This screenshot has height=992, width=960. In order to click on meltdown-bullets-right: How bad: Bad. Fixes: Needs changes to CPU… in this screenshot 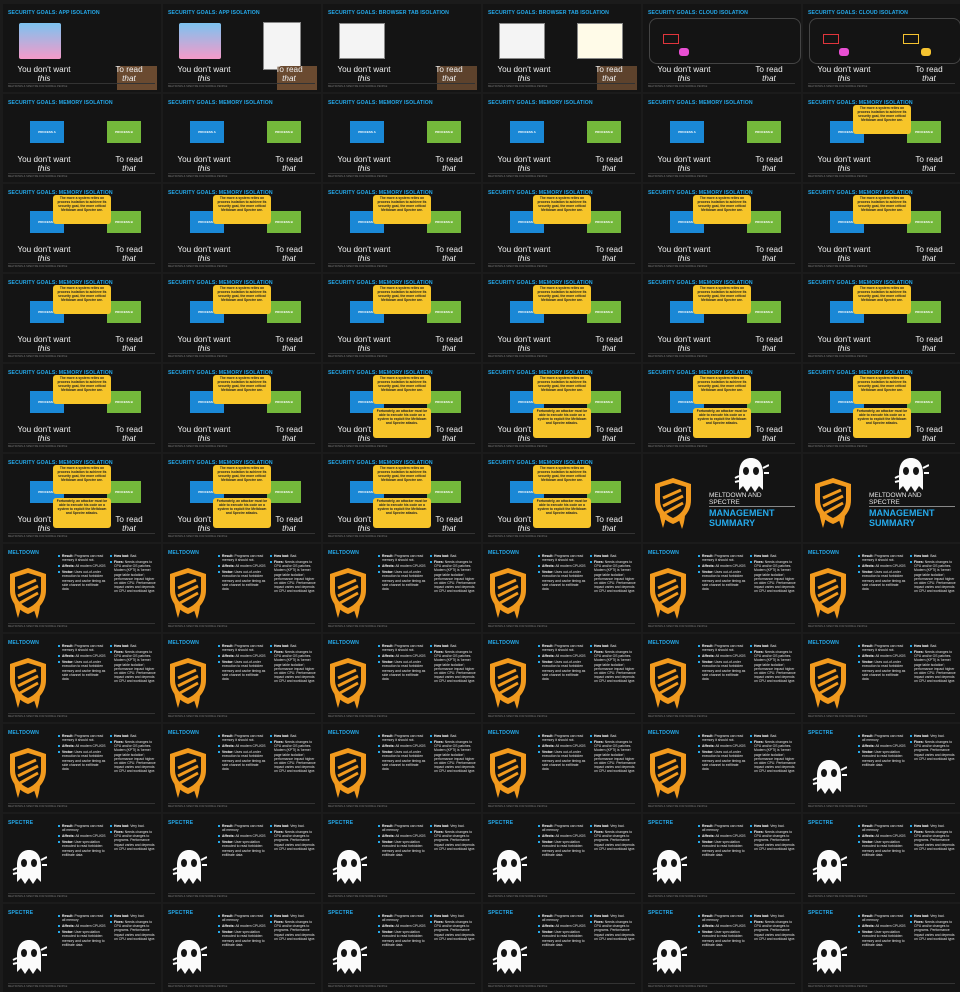, I will do `click(614, 664)`.